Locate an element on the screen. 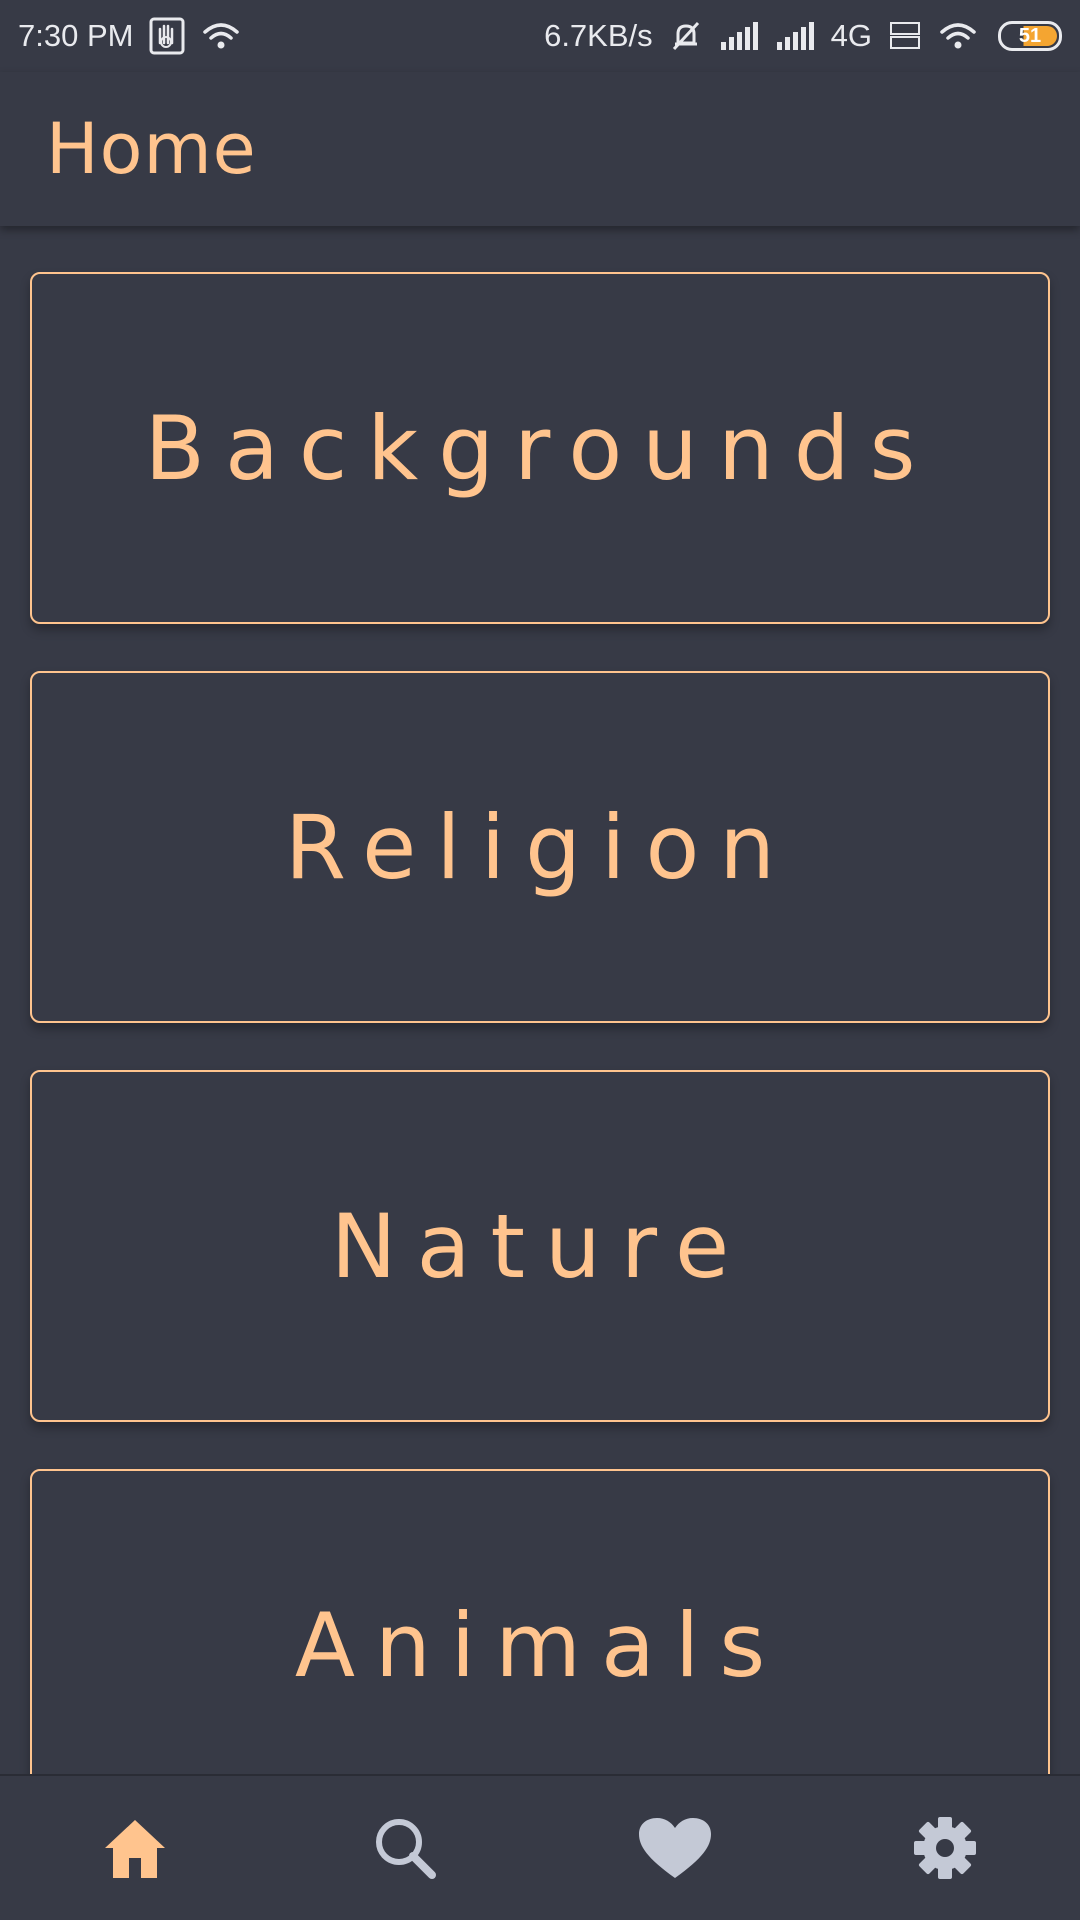 The image size is (1080, 1920). status-bar-left: 7:30 PM is located at coordinates (129, 36).